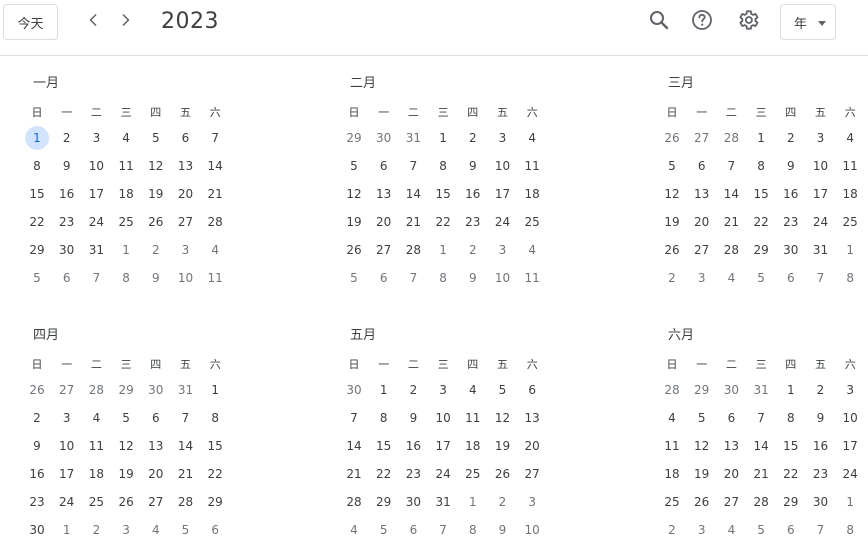 This screenshot has width=868, height=549. I want to click on help-button, so click(702, 22).